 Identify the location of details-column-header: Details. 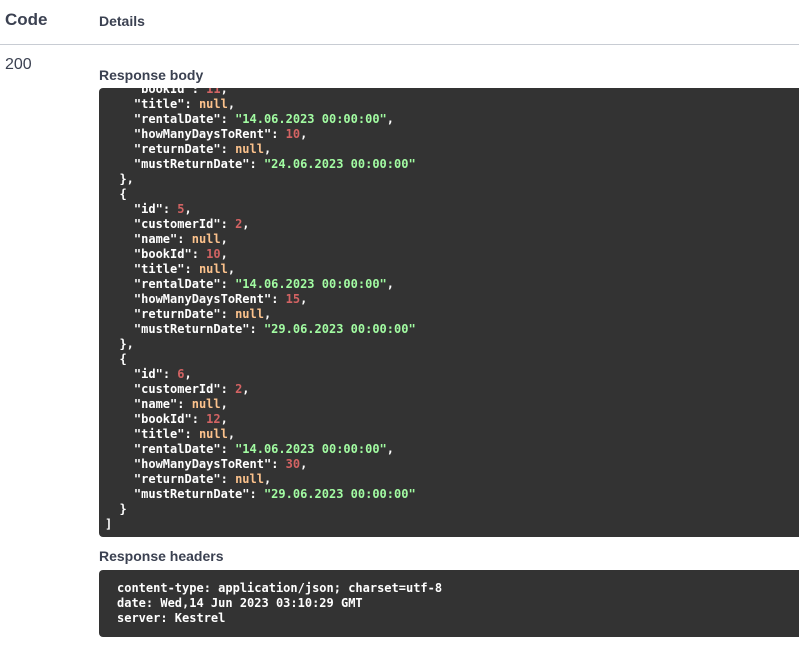
(122, 21).